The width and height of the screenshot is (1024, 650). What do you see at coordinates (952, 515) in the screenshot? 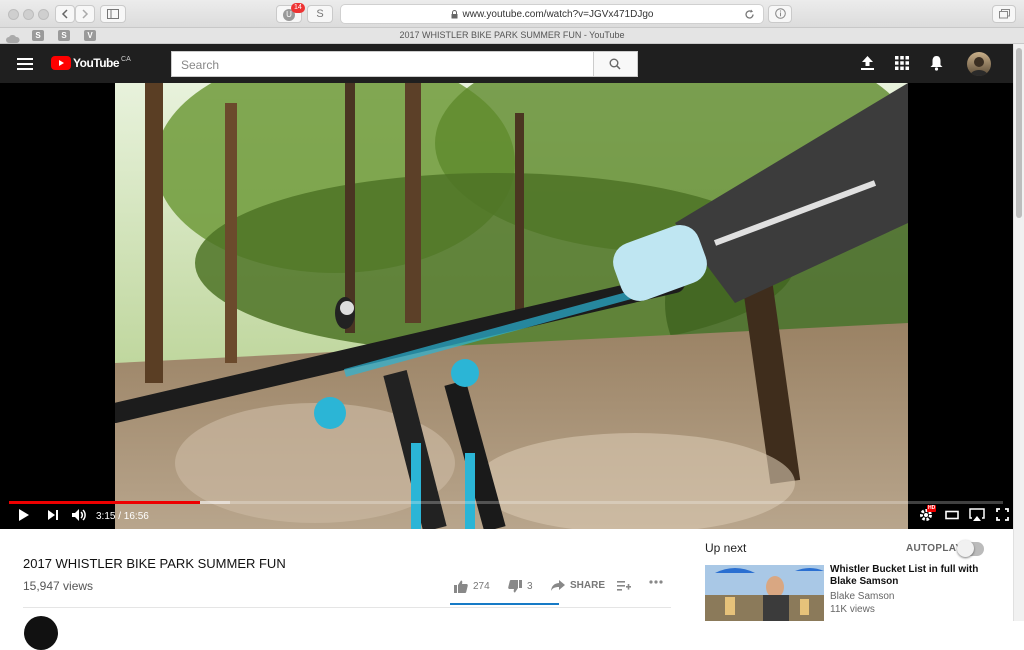
I see `theater-mode-icon` at bounding box center [952, 515].